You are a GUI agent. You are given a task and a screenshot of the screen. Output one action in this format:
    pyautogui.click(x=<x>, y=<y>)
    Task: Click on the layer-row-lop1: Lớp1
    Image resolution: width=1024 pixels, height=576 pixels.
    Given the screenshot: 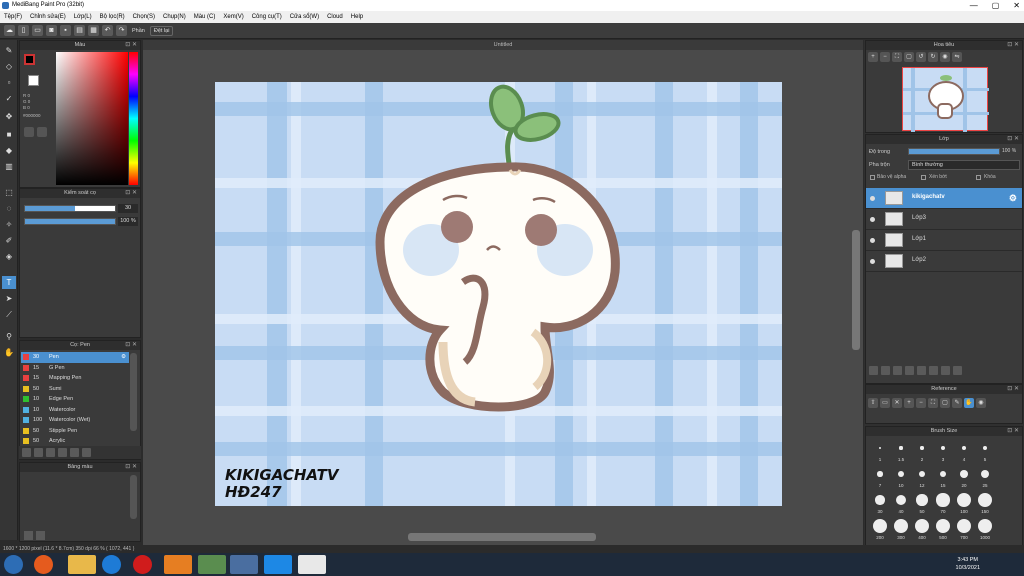 What is the action you would take?
    pyautogui.click(x=944, y=240)
    